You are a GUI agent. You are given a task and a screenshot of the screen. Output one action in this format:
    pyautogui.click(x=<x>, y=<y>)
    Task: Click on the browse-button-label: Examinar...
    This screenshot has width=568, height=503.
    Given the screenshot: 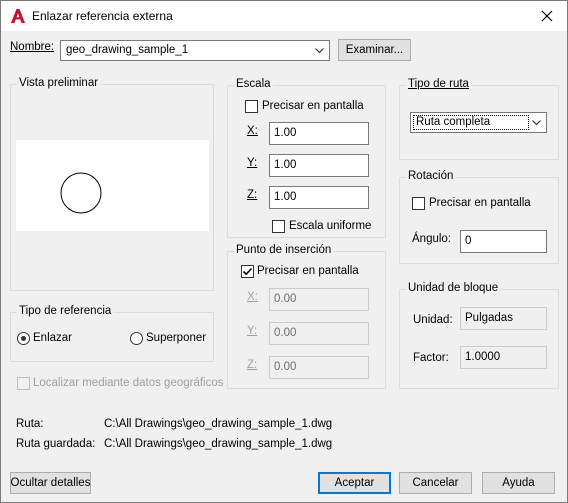 What is the action you would take?
    pyautogui.click(x=374, y=50)
    